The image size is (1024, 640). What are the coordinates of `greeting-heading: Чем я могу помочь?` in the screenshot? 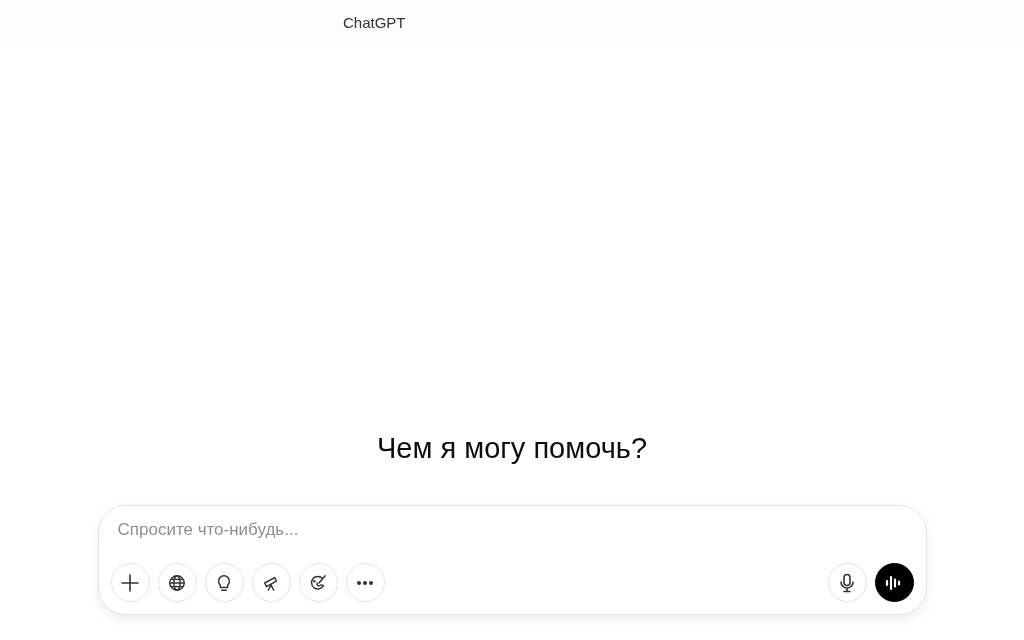 It's located at (512, 448).